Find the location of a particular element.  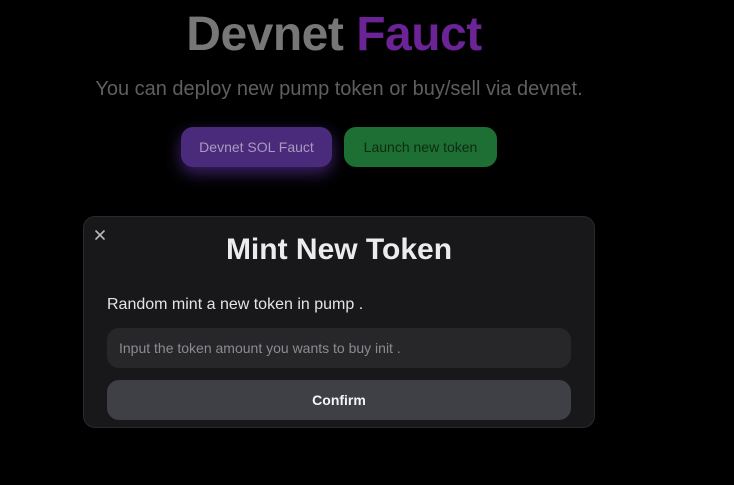

modal-description: Random mint a new token in pump . is located at coordinates (235, 304).